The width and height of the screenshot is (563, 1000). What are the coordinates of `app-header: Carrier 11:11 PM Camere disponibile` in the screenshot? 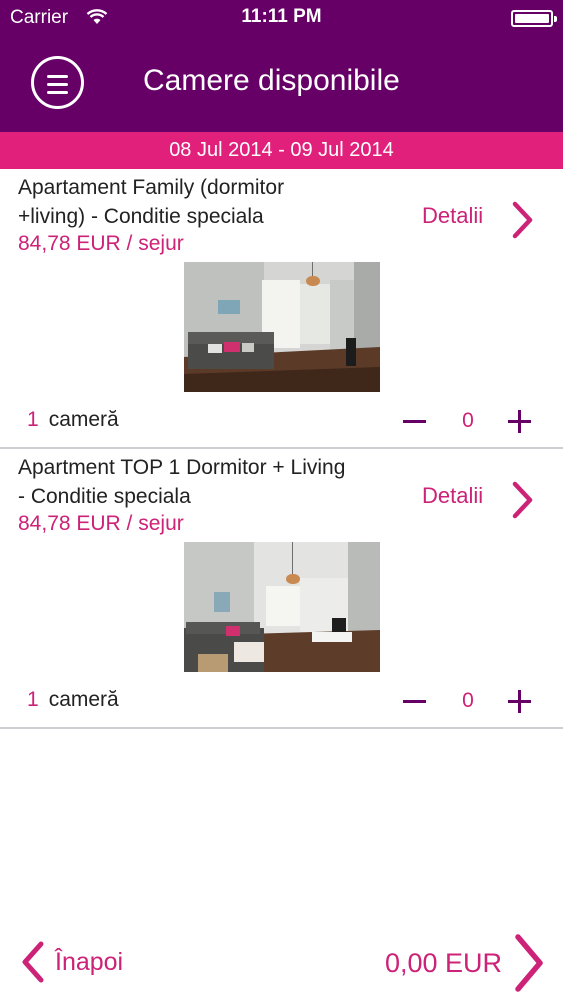 It's located at (281, 66).